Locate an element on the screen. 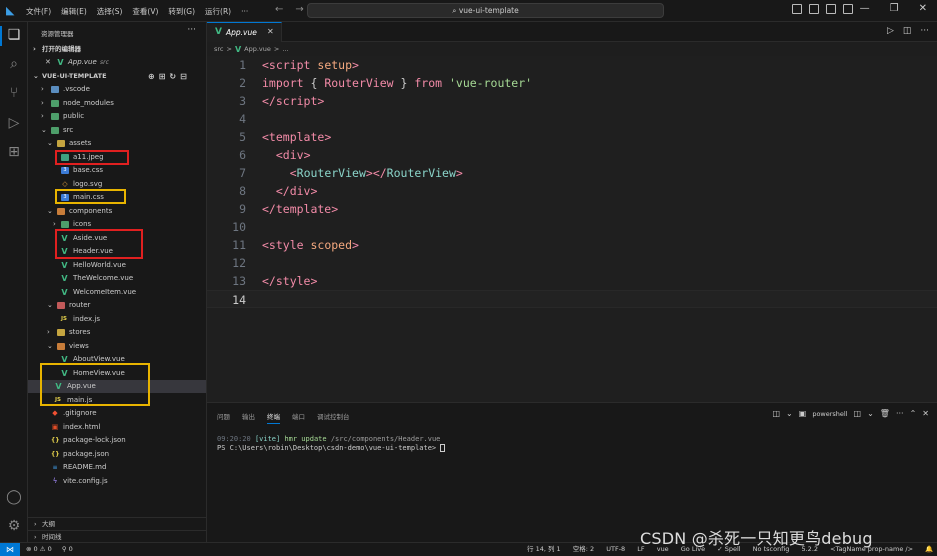  account-icon: ◯ is located at coordinates (14, 497).